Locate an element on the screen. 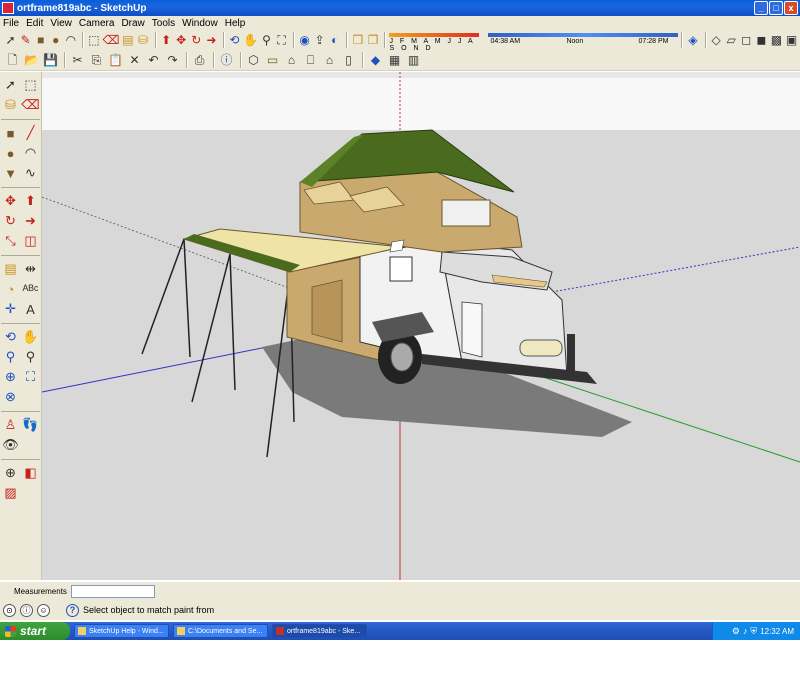 This screenshot has height=699, width=800. redo-icon: ↷ is located at coordinates (172, 60).